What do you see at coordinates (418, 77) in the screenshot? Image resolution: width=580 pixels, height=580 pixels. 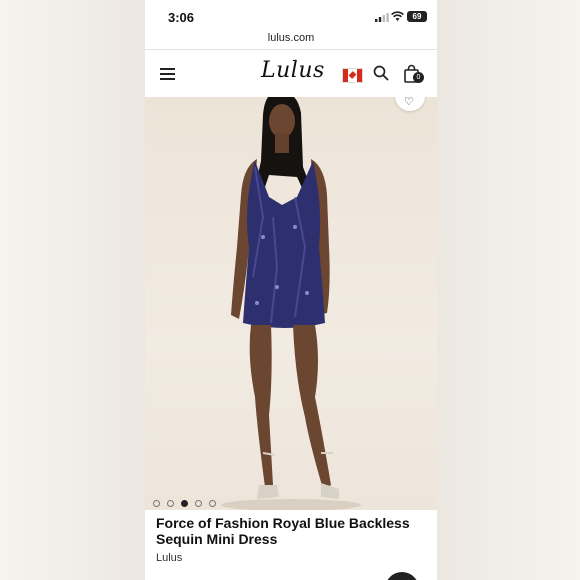 I see `bag-count-badge: 0` at bounding box center [418, 77].